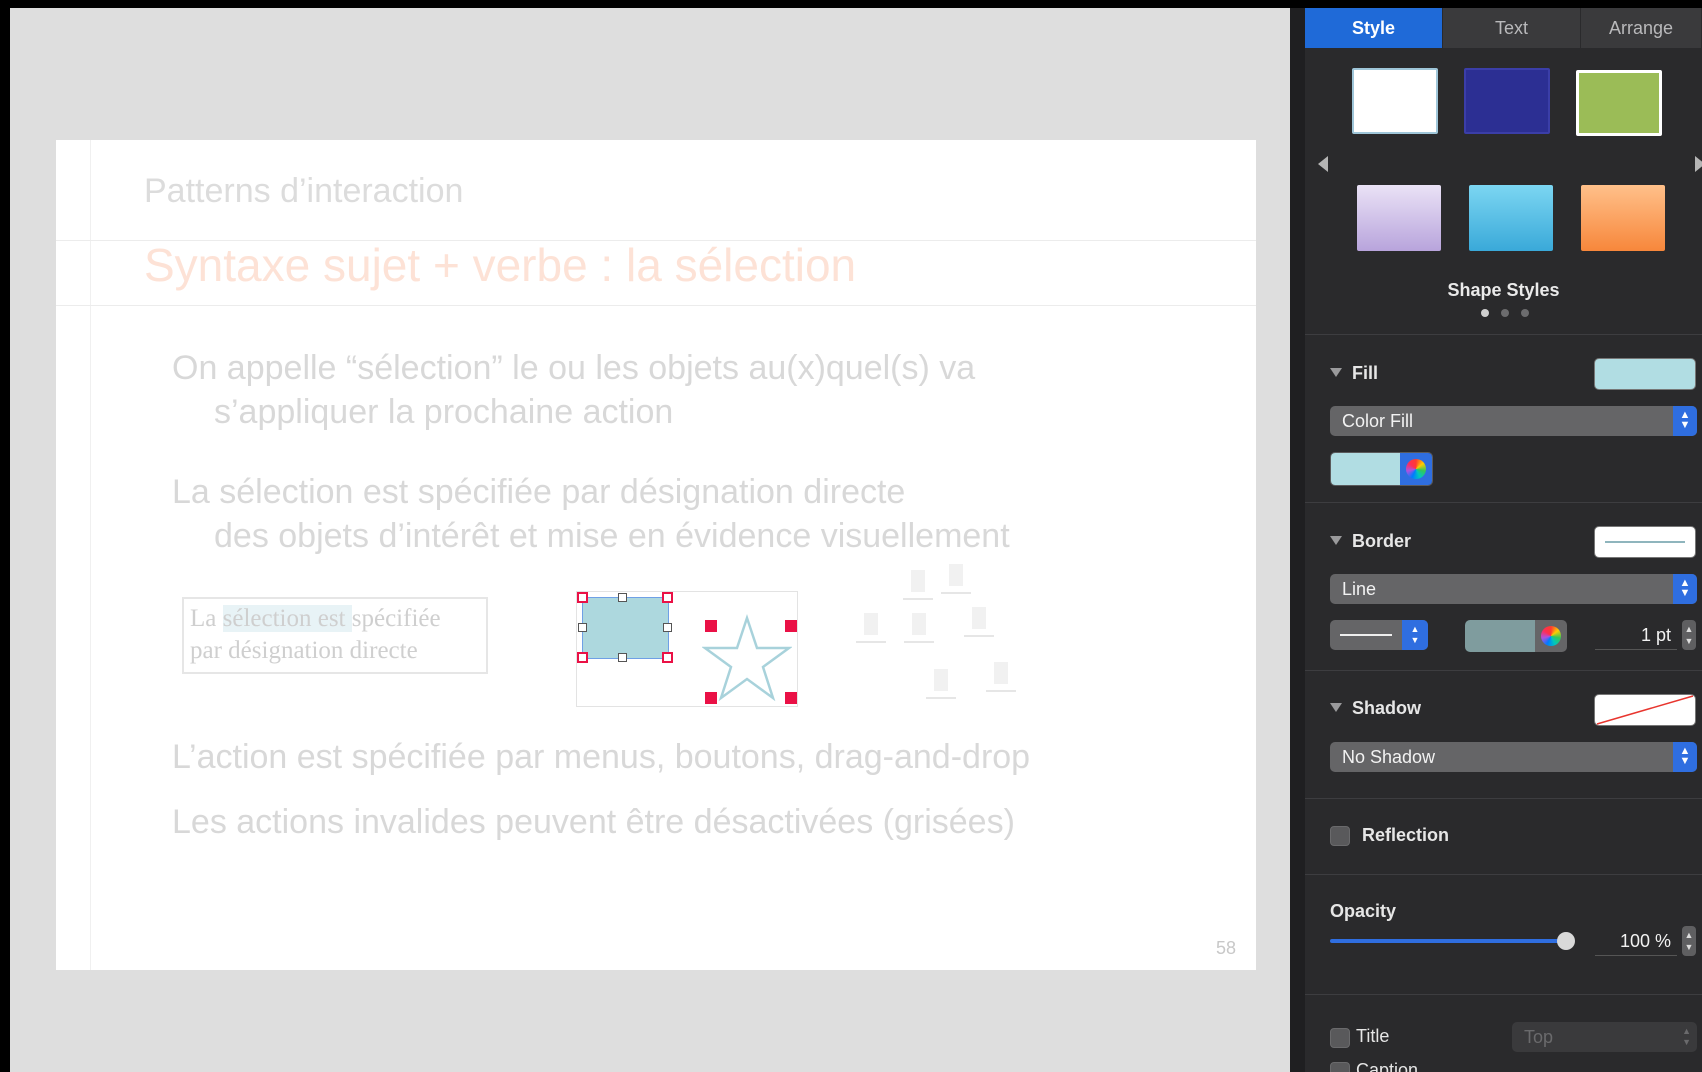 The height and width of the screenshot is (1072, 1702). I want to click on opacity-field: 100 %, so click(1636, 941).